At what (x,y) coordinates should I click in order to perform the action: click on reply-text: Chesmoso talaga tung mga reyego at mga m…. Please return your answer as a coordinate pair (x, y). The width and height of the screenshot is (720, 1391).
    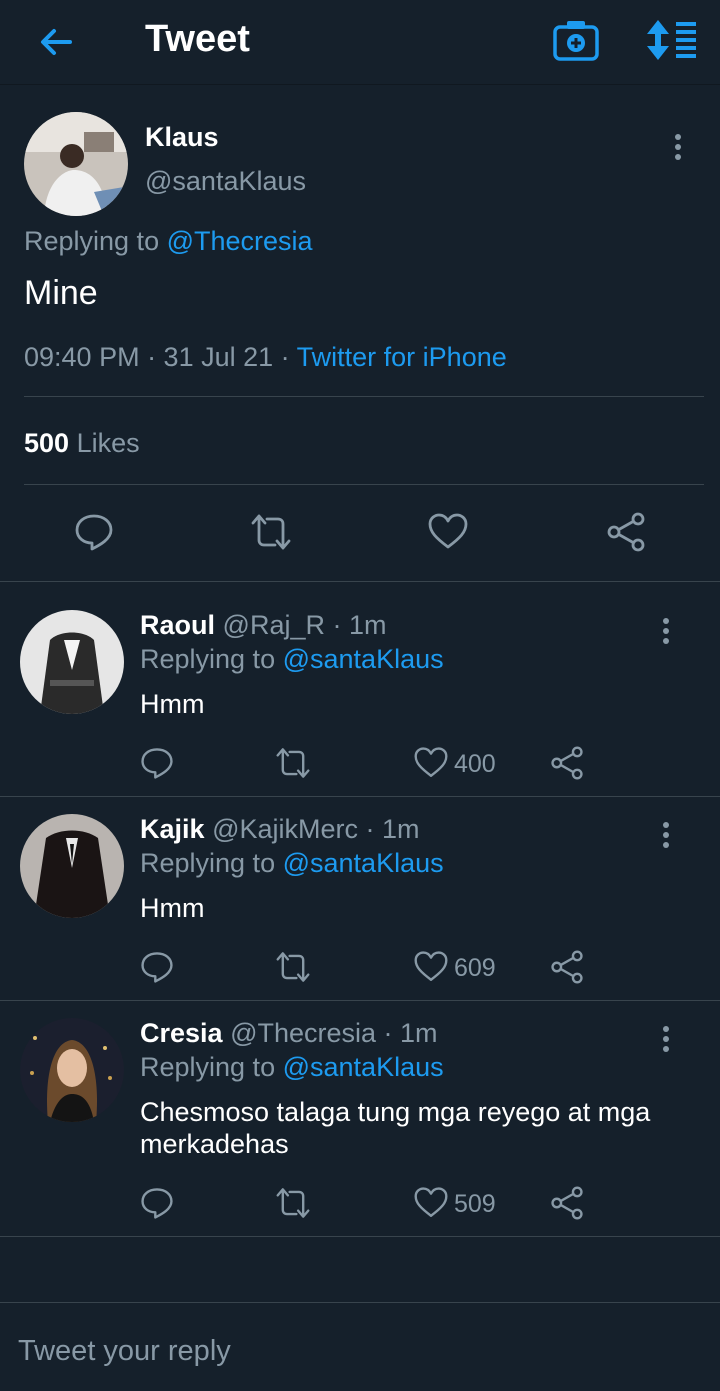
    Looking at the image, I should click on (395, 1128).